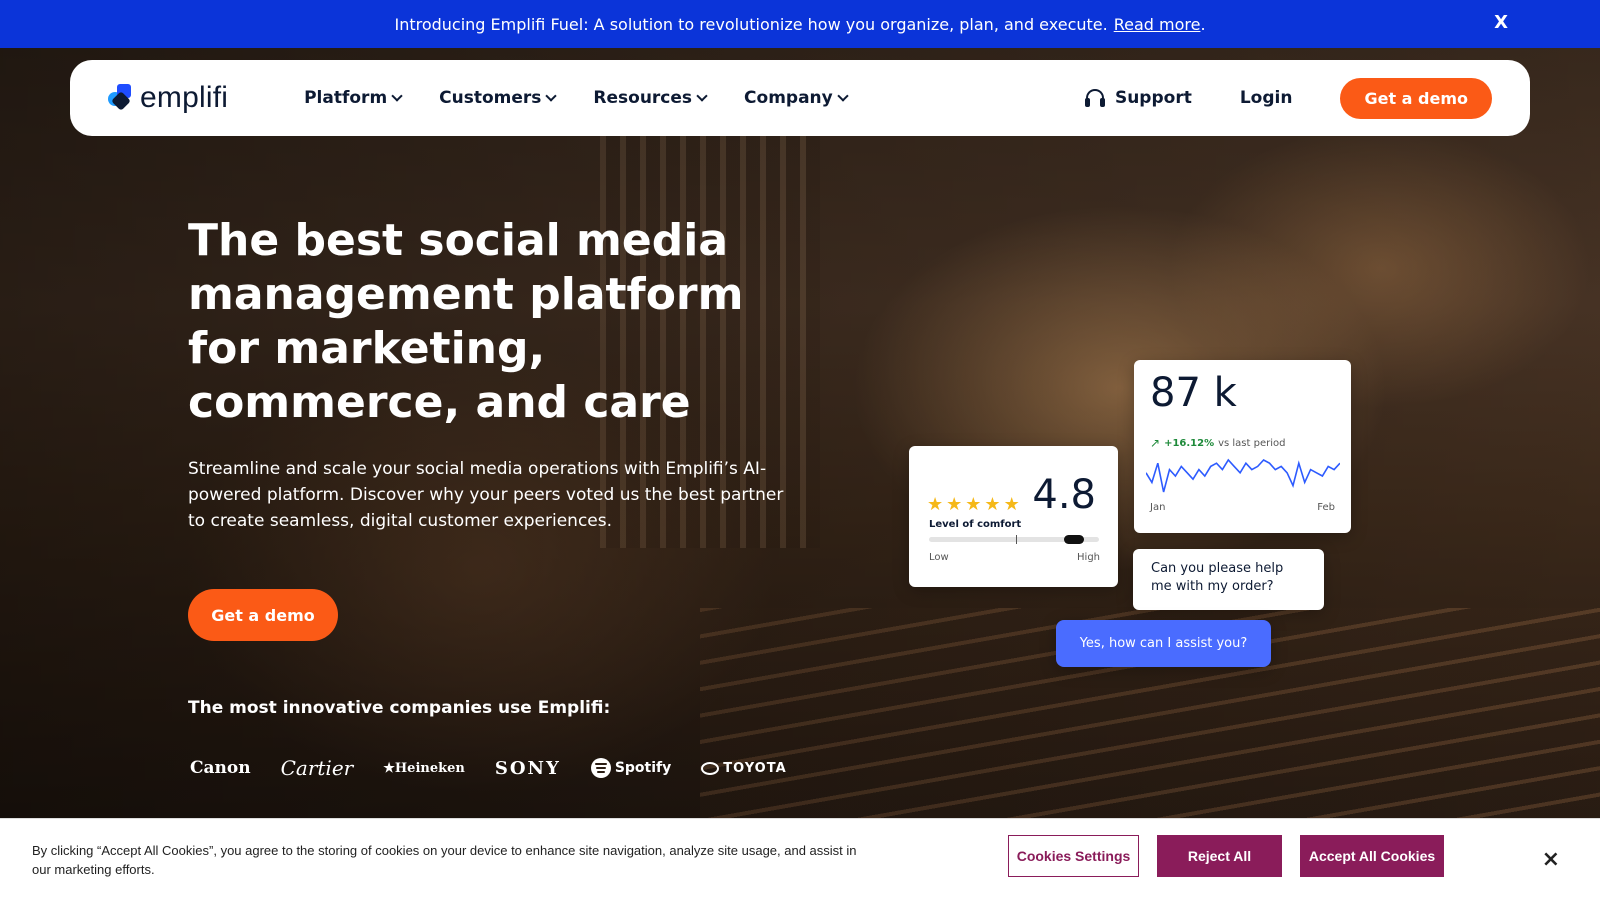 Image resolution: width=1600 pixels, height=900 pixels. I want to click on nav-item-label: Platform, so click(346, 98).